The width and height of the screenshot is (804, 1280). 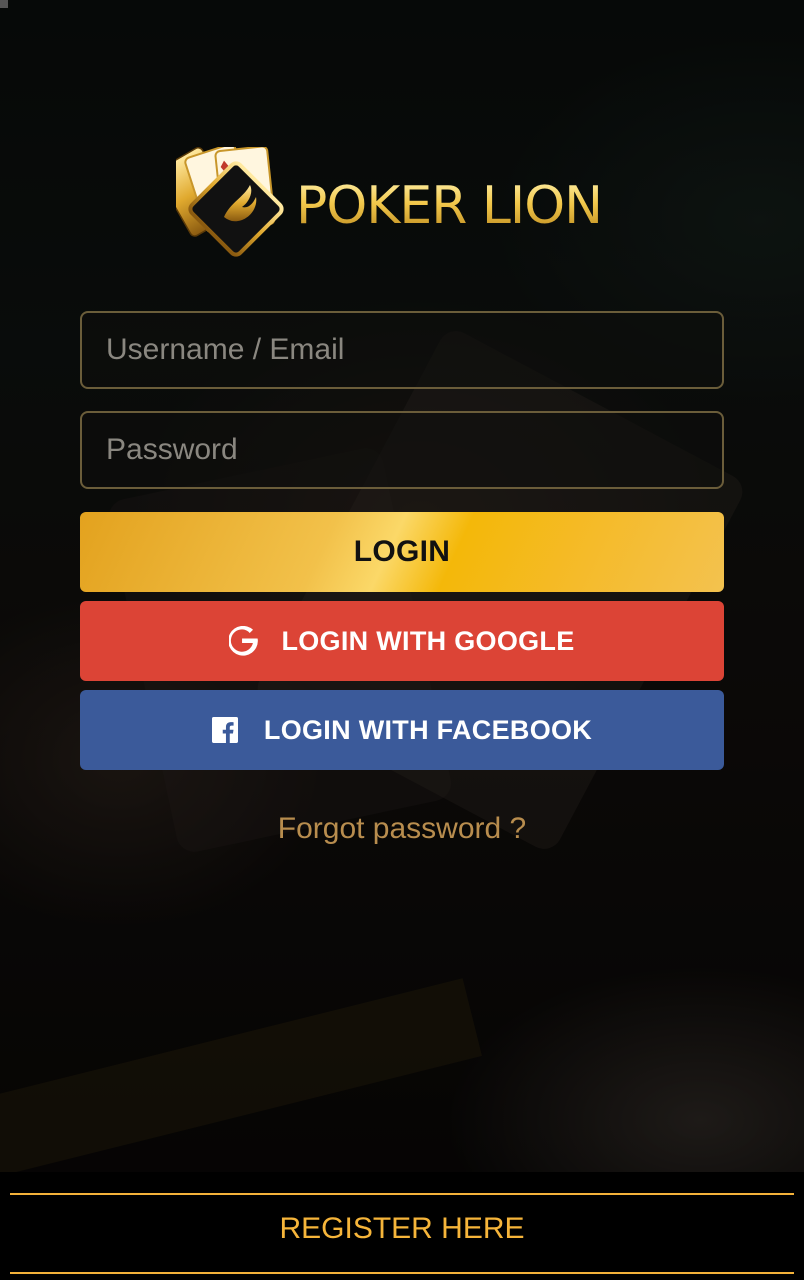 I want to click on footer-bar: REGISTER HERE, so click(x=402, y=1226).